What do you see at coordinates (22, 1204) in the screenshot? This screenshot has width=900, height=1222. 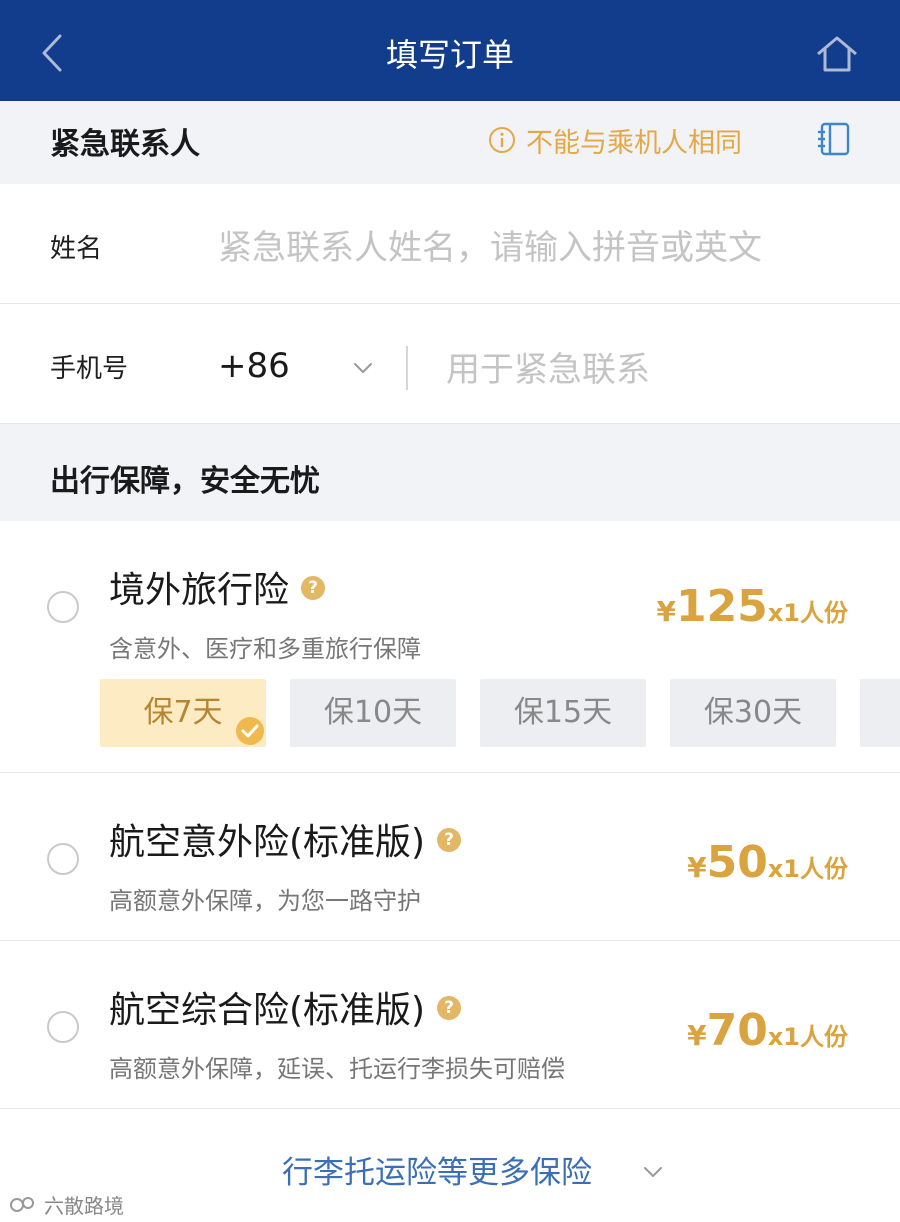 I see `watermark-logo-icon` at bounding box center [22, 1204].